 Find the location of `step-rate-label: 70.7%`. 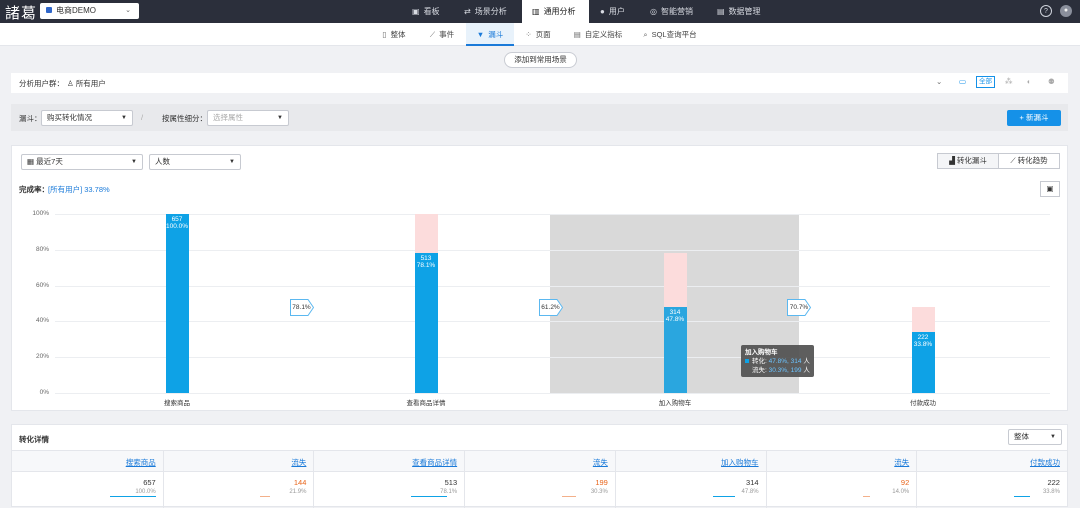

step-rate-label: 70.7% is located at coordinates (799, 307).